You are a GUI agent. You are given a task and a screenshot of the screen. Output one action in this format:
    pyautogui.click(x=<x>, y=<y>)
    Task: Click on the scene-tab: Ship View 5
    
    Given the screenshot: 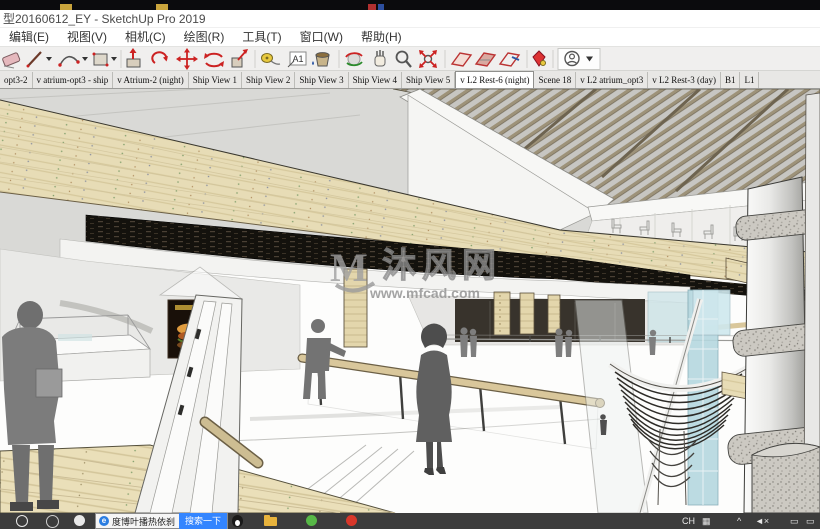 What is the action you would take?
    pyautogui.click(x=428, y=80)
    